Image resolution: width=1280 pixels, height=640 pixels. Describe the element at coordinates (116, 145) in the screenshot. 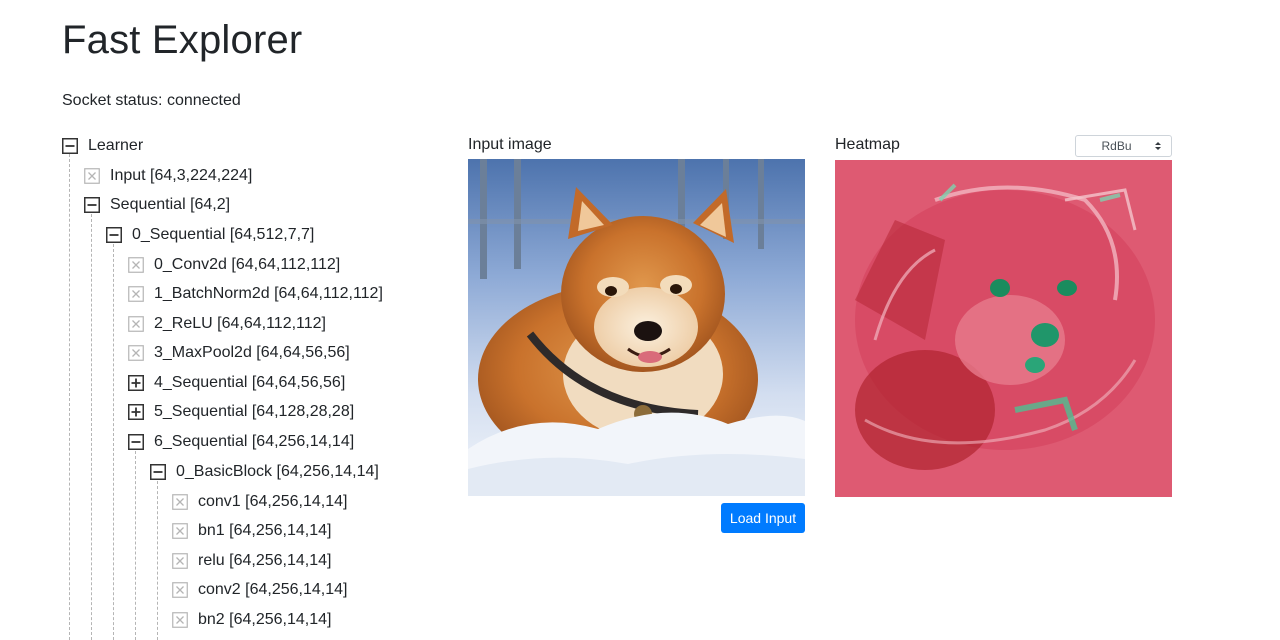

I see `tree-node-label: Learner` at that location.